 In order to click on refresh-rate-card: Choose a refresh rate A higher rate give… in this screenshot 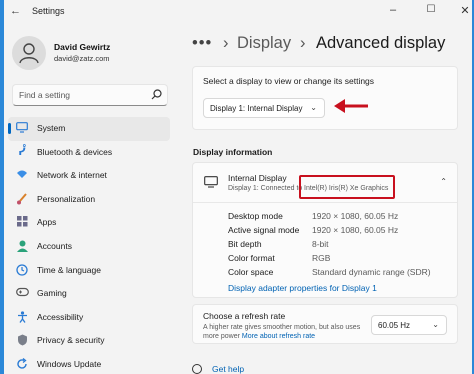, I will do `click(325, 324)`.